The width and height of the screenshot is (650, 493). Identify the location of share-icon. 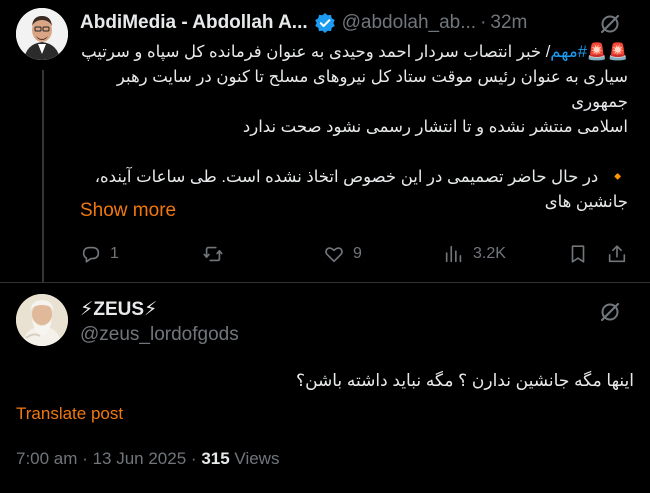
(617, 254).